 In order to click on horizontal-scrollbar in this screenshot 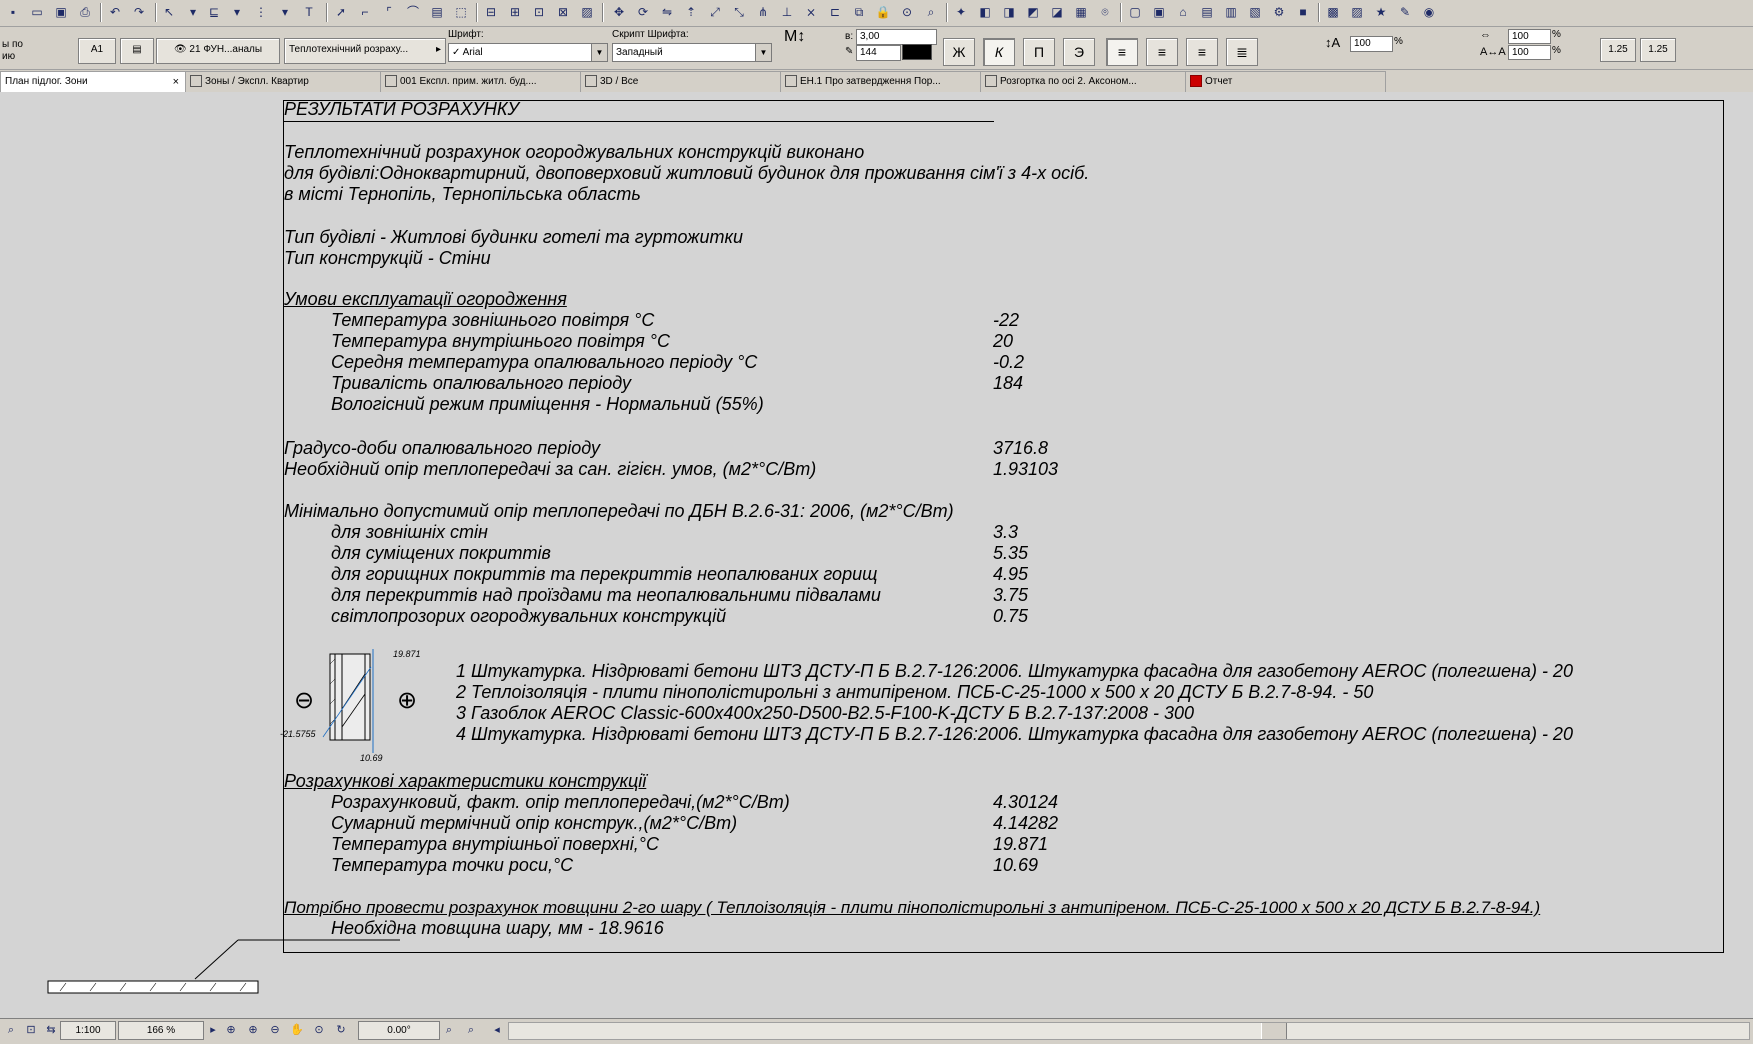, I will do `click(1129, 1031)`.